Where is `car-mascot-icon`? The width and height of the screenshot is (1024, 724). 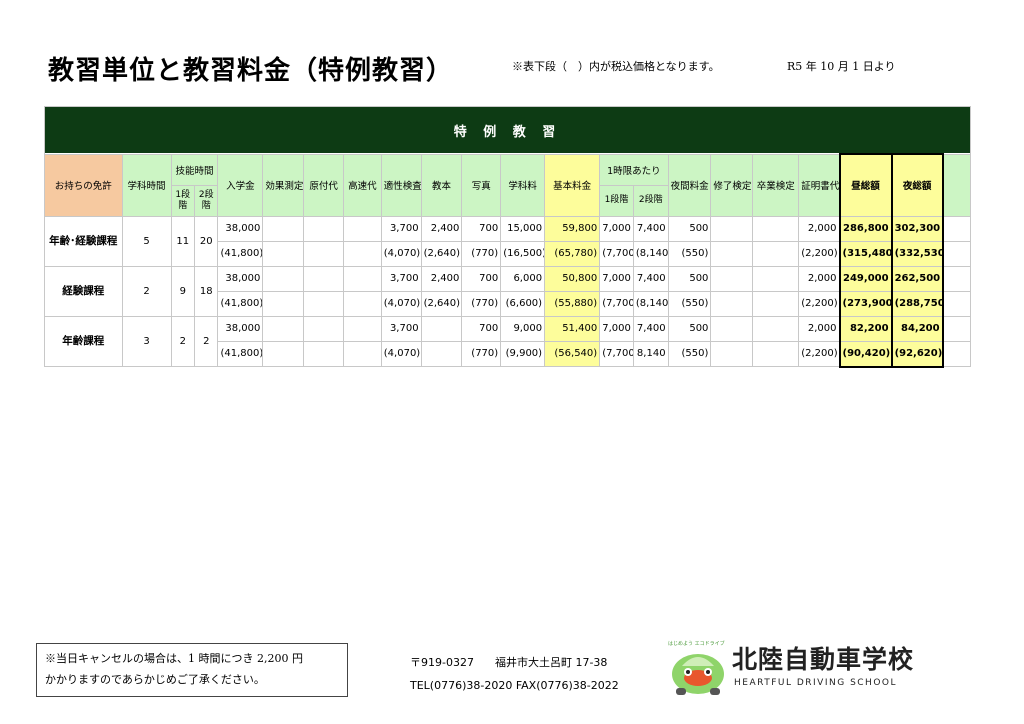
car-mascot-icon is located at coordinates (698, 674).